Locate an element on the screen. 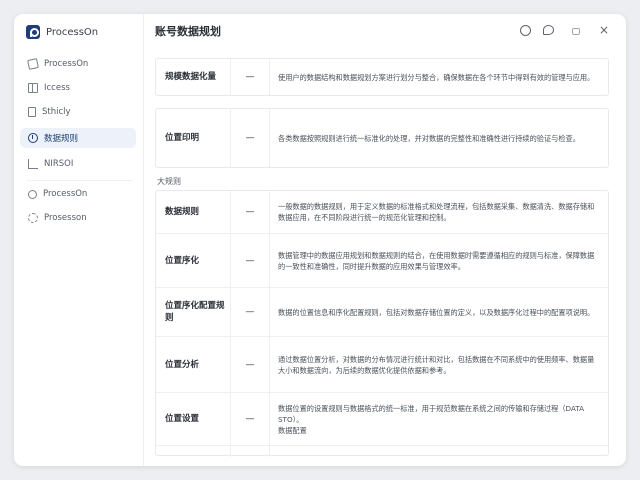  sidebar-item-label: Iccess is located at coordinates (57, 88).